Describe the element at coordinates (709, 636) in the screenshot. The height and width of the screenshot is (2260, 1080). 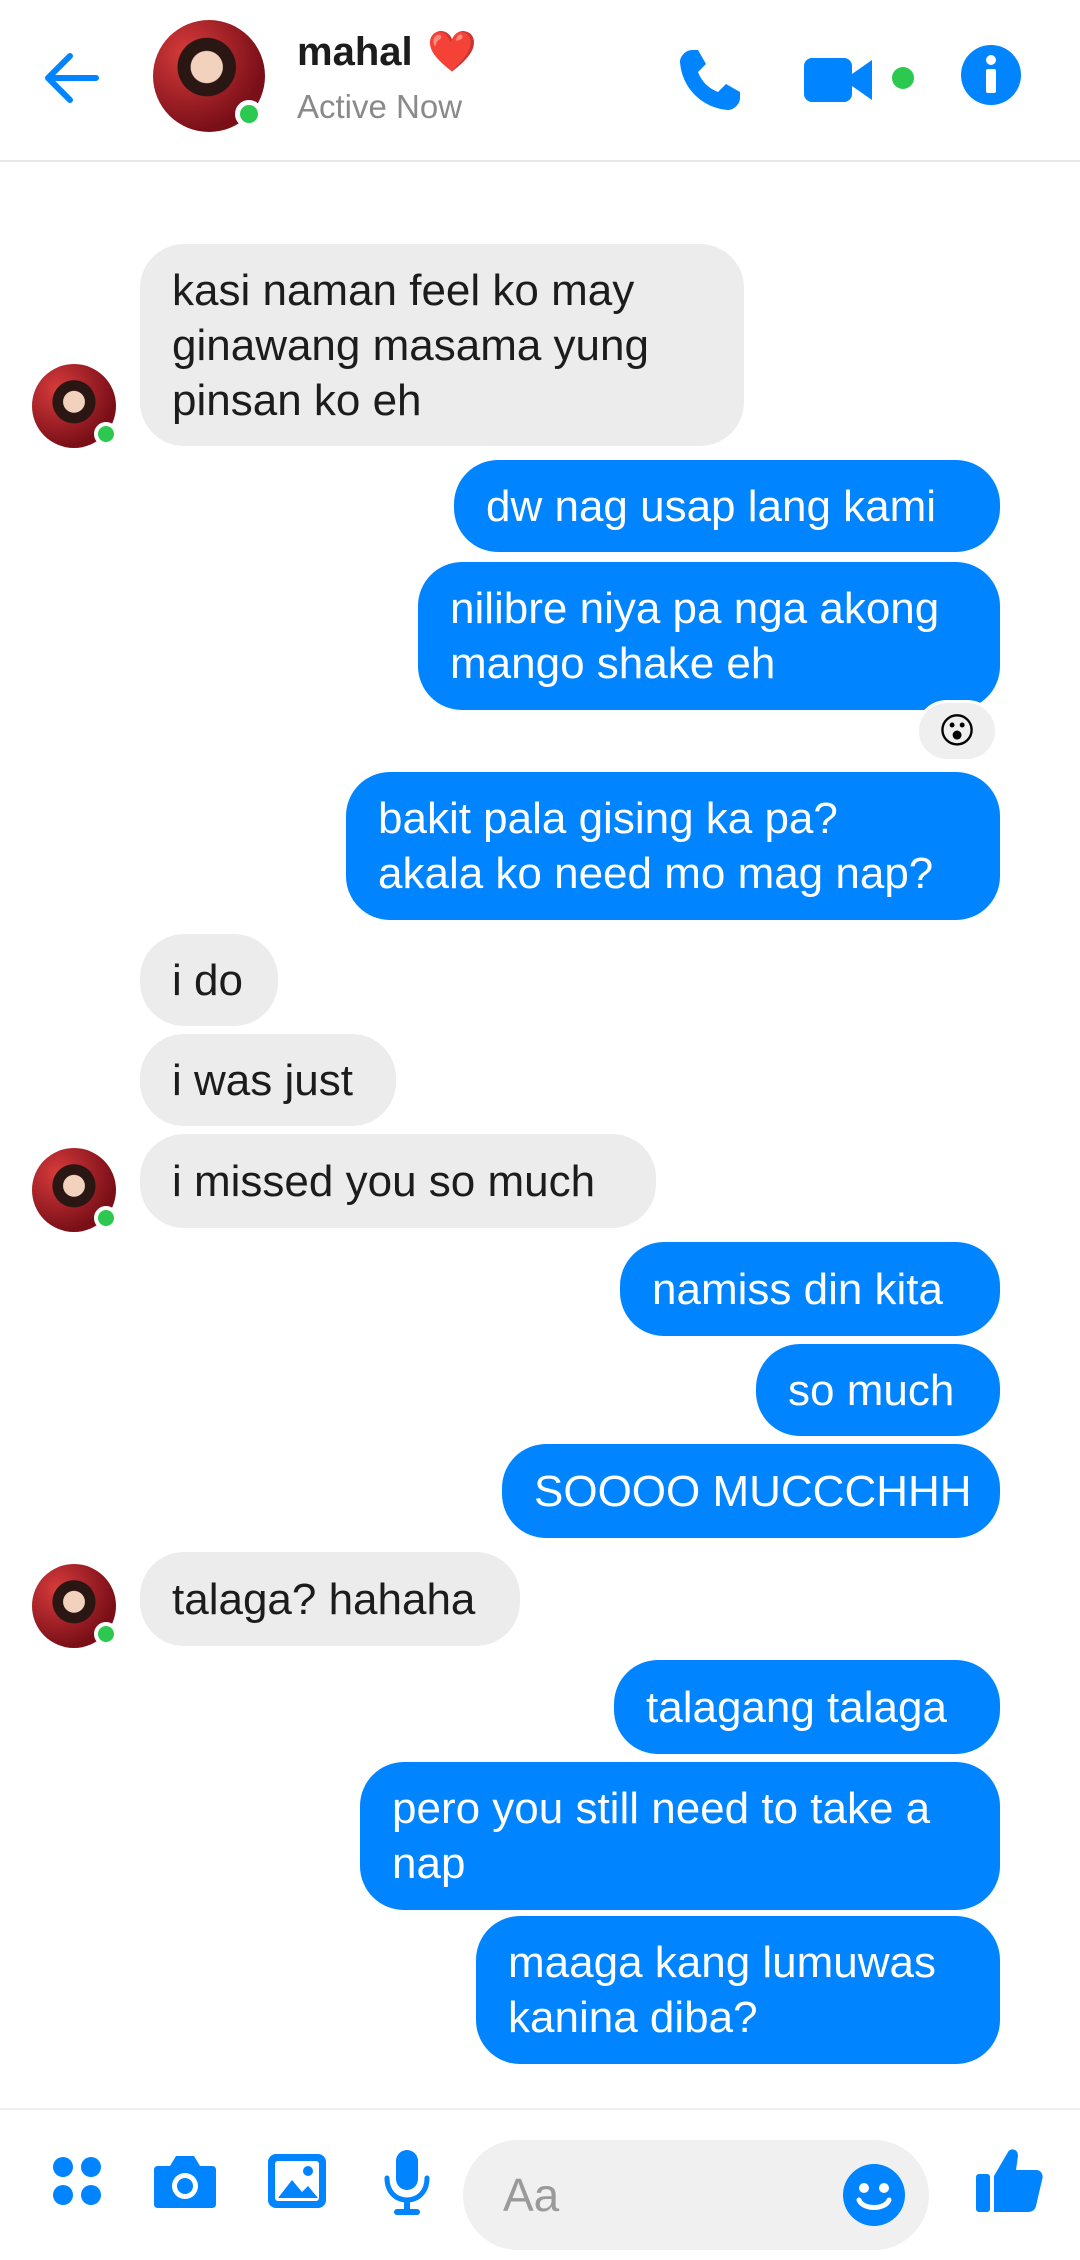
I see `outgoing-message: nilibre niya pa nga akong mango shake eh` at that location.